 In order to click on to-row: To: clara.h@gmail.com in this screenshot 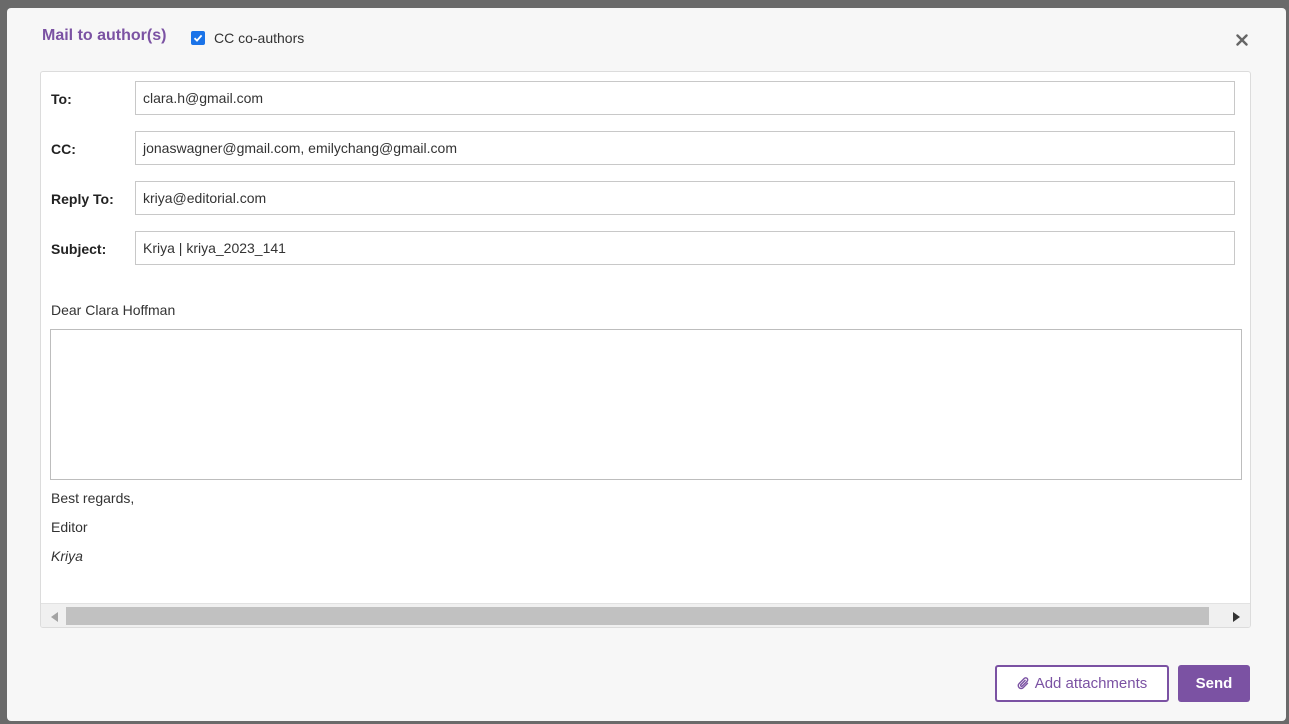, I will do `click(645, 98)`.